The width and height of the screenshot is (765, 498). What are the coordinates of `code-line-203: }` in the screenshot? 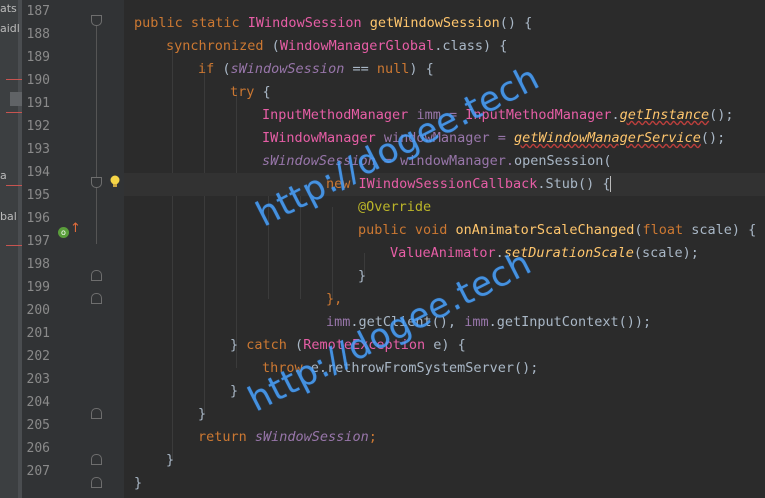 It's located at (234, 391).